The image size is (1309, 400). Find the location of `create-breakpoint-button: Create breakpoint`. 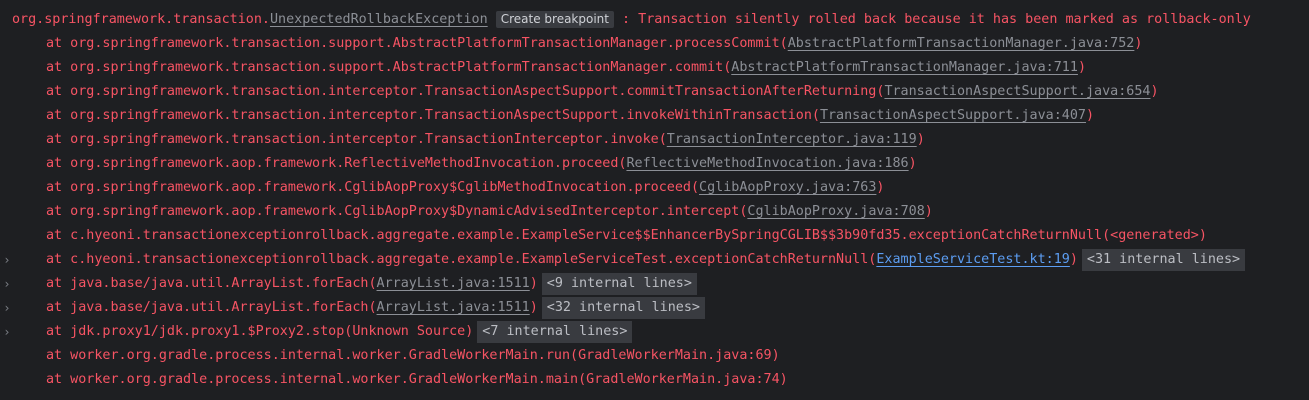

create-breakpoint-button: Create breakpoint is located at coordinates (554, 19).